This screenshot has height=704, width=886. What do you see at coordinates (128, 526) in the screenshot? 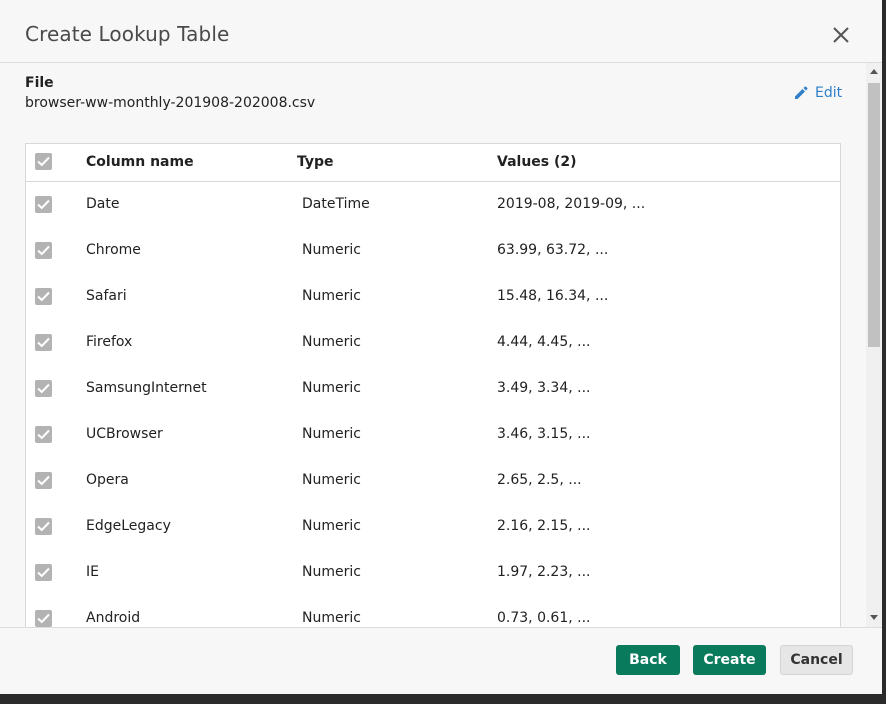
I see `row-column-name: EdgeLegacy` at bounding box center [128, 526].